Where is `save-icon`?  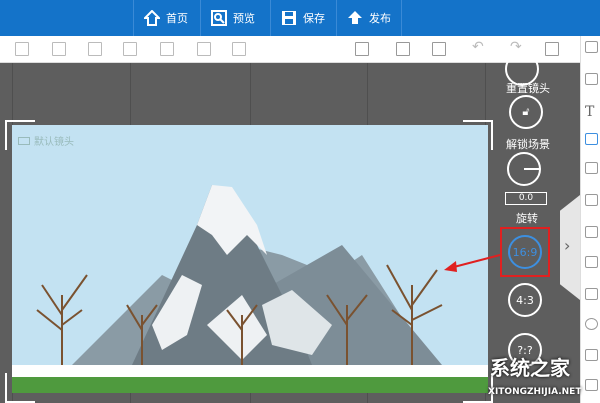
save-icon is located at coordinates (289, 18).